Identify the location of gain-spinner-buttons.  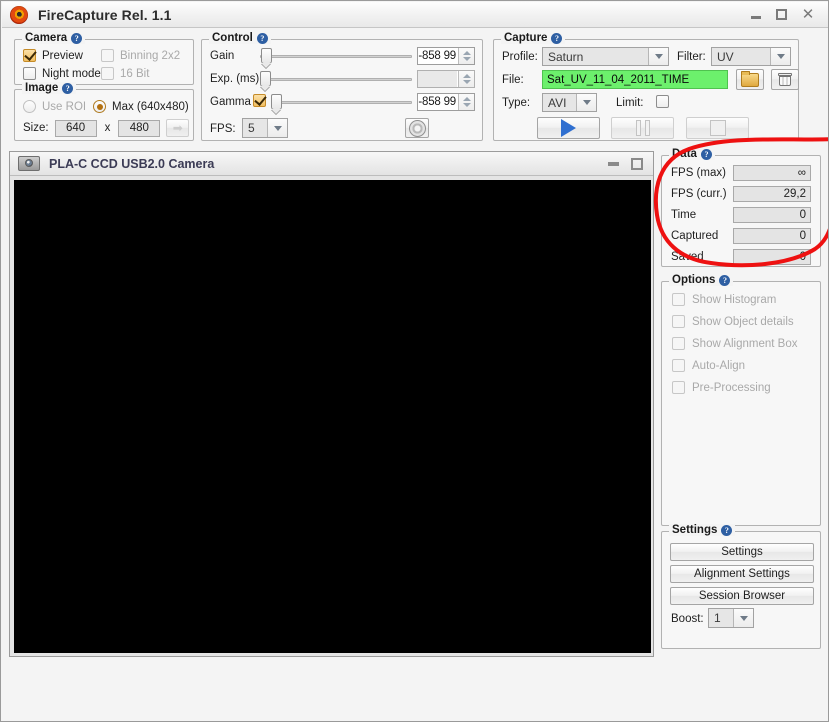
(466, 56).